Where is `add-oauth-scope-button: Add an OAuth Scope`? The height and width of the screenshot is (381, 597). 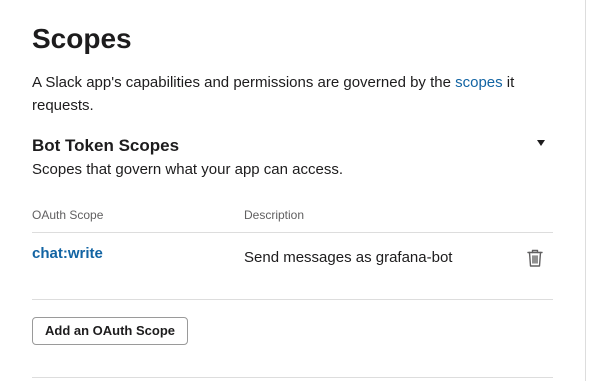 add-oauth-scope-button: Add an OAuth Scope is located at coordinates (110, 331).